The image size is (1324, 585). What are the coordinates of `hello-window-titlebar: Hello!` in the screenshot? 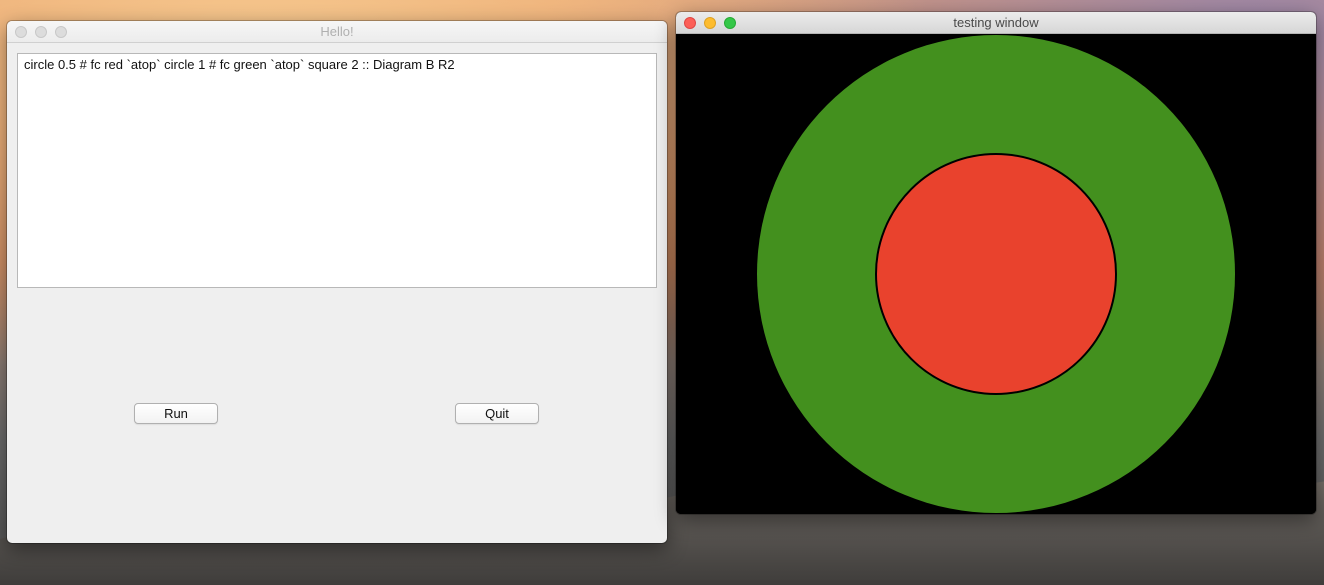 It's located at (337, 32).